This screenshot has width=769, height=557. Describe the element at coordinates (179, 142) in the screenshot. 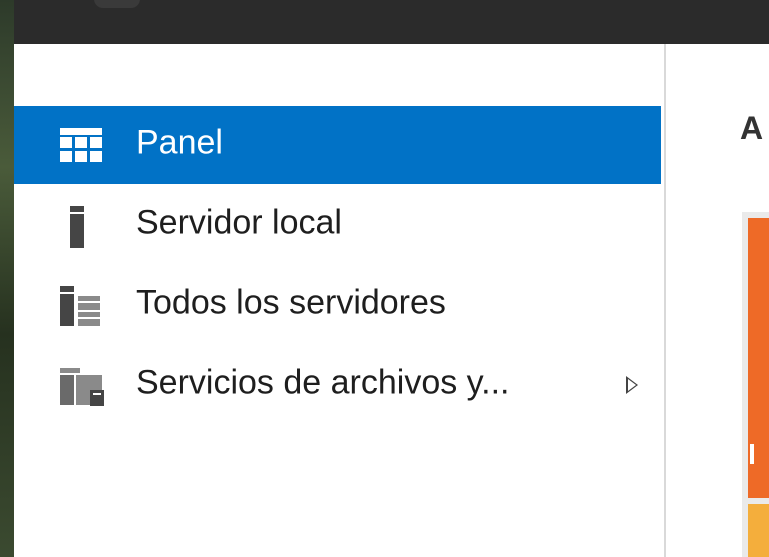

I see `sidebar-item-label: Panel` at that location.